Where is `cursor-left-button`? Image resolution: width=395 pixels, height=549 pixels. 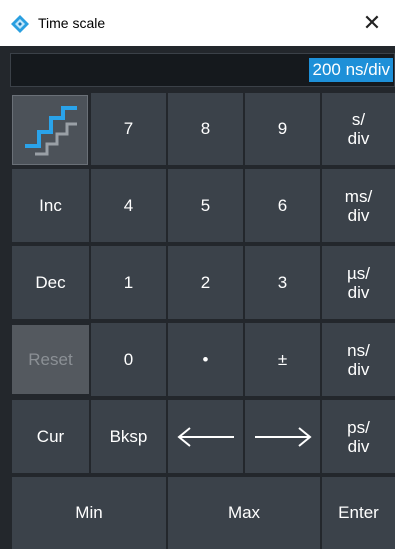
cursor-left-button is located at coordinates (205, 436).